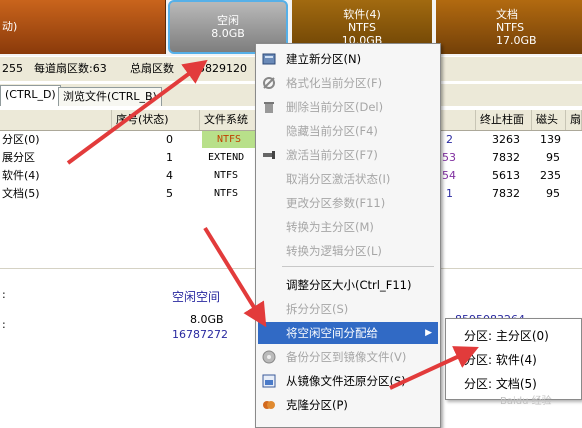  Describe the element at coordinates (169, 175) in the screenshot. I see `row-index: 4` at that location.